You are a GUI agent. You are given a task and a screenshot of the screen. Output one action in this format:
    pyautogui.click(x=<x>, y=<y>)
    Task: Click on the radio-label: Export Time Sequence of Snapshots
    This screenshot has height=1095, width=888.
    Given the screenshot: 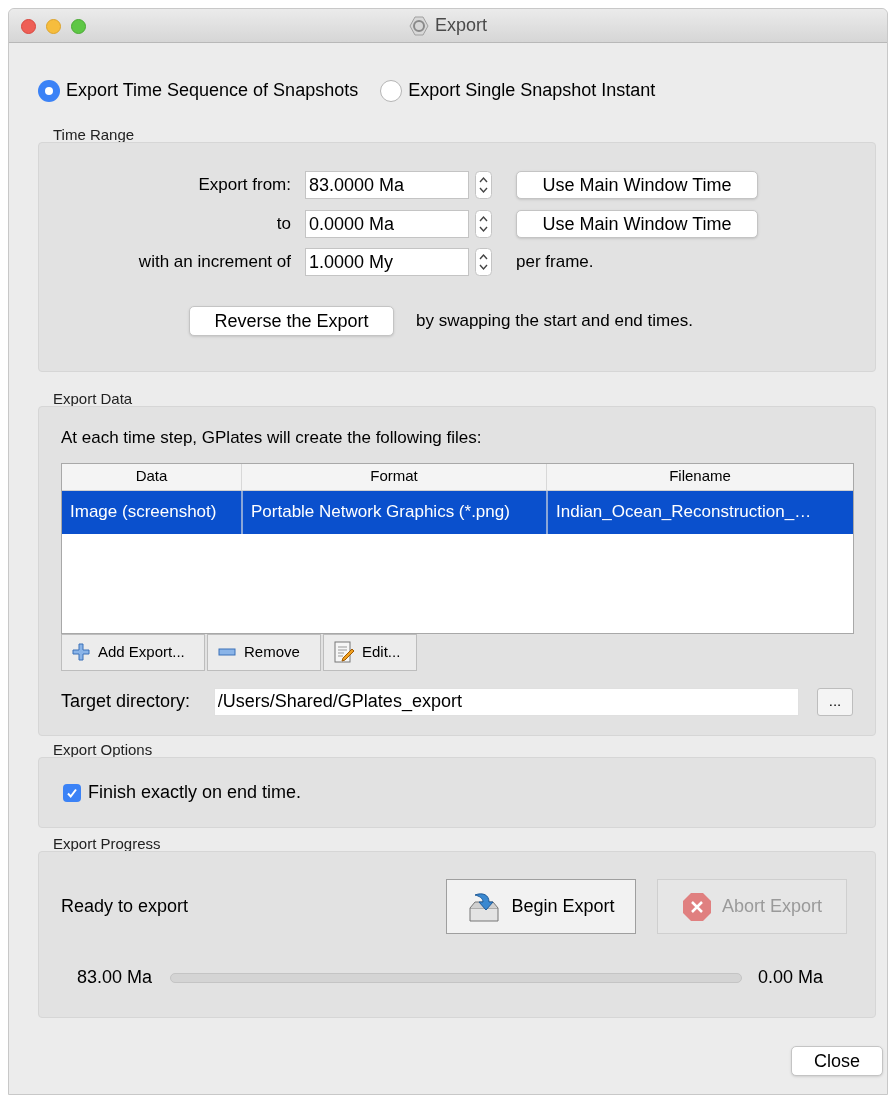 What is the action you would take?
    pyautogui.click(x=212, y=90)
    